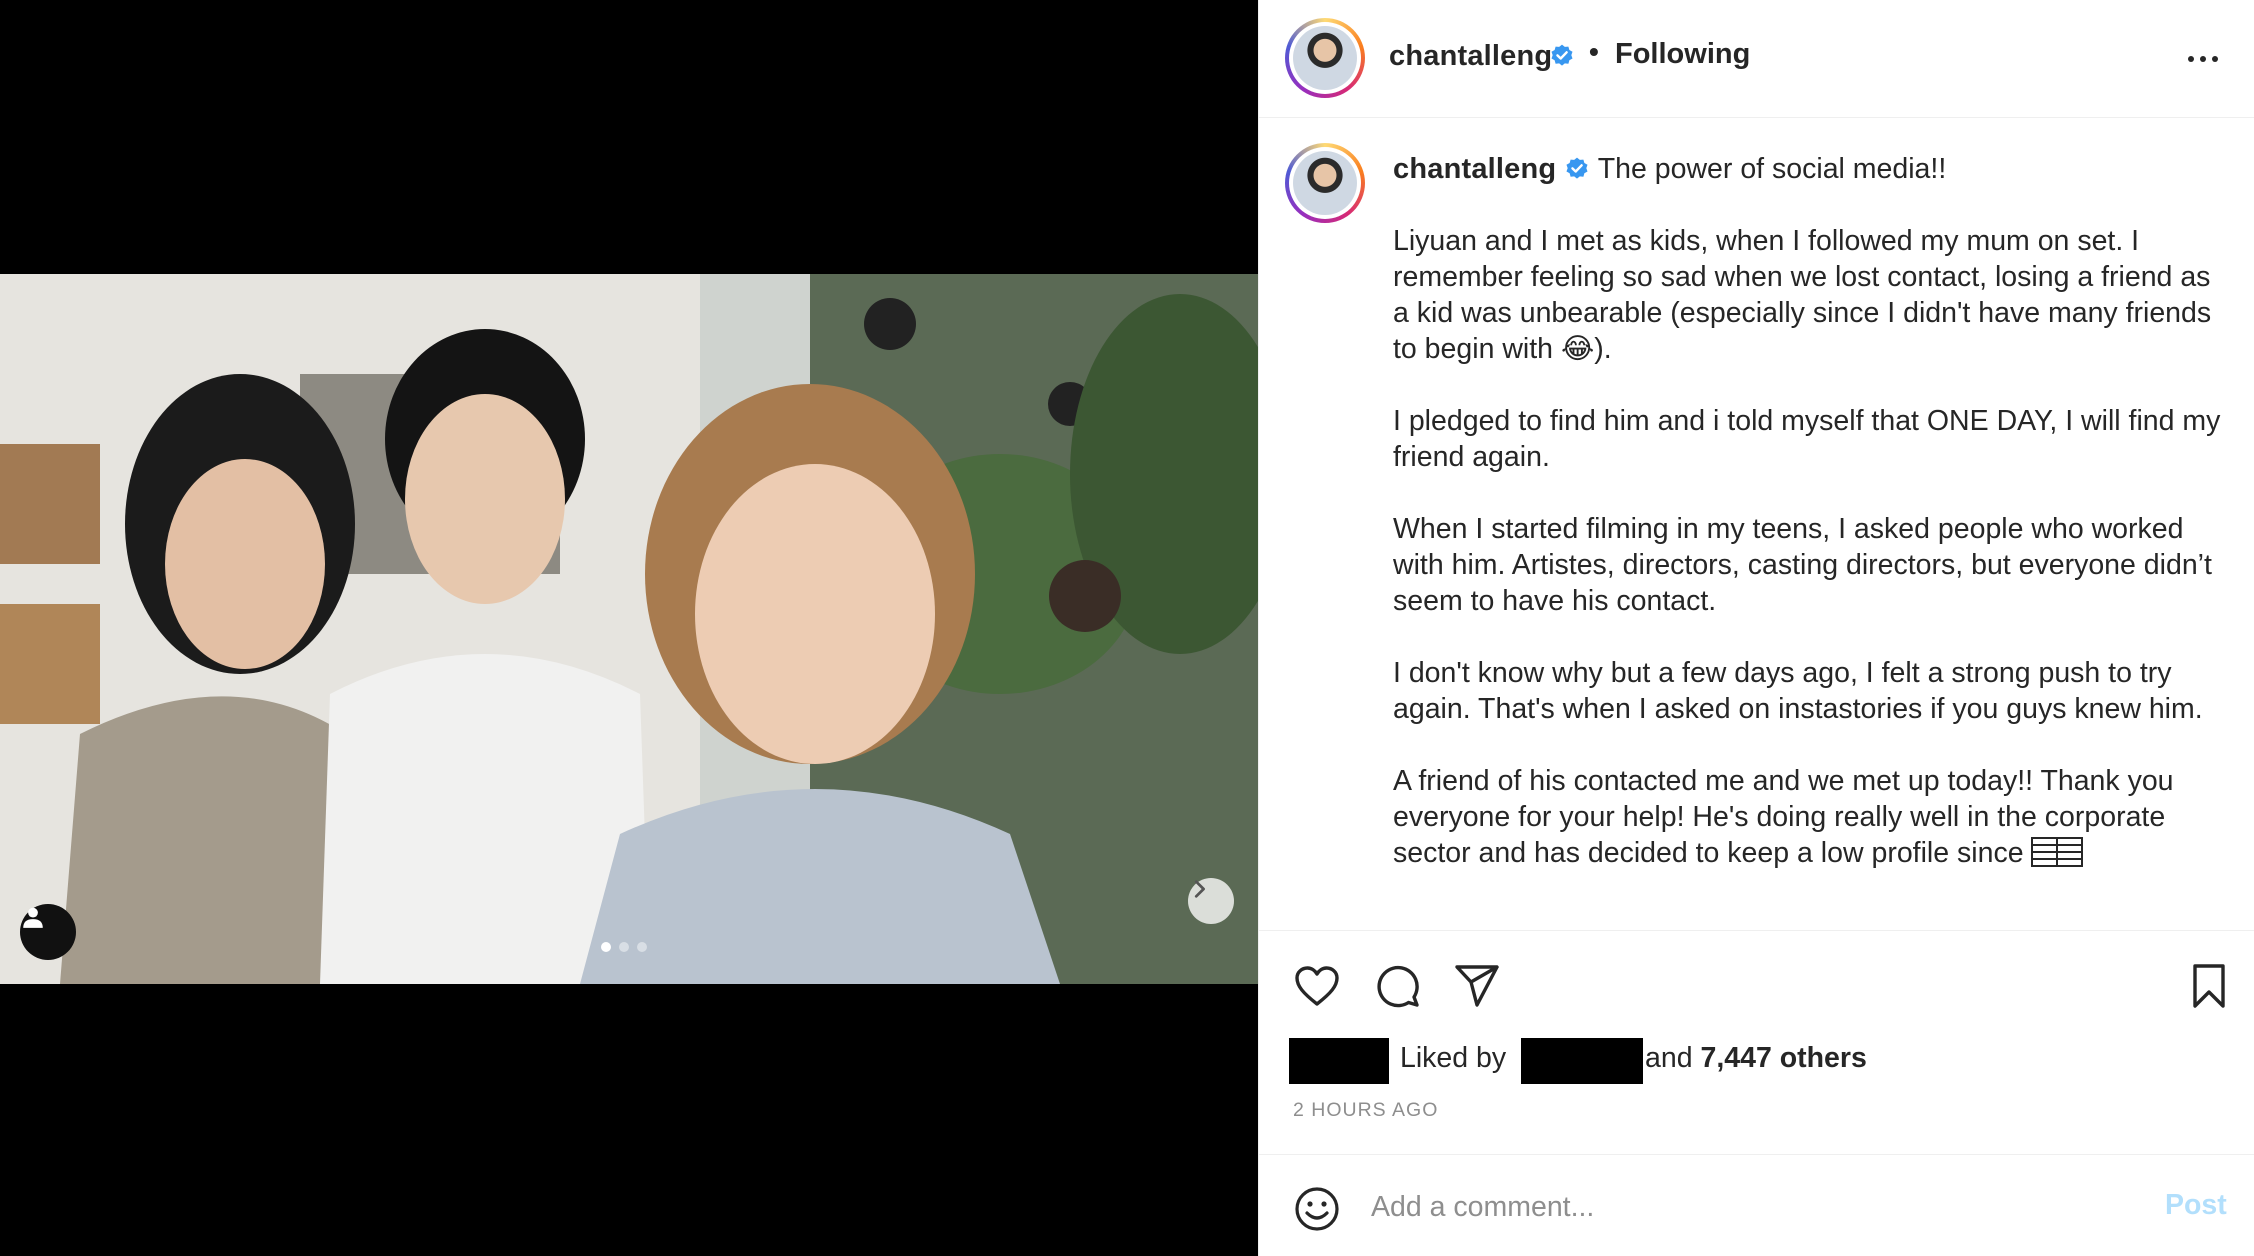 The width and height of the screenshot is (2254, 1256). Describe the element at coordinates (1772, 169) in the screenshot. I see `caption-first-line: The power of social media!!` at that location.